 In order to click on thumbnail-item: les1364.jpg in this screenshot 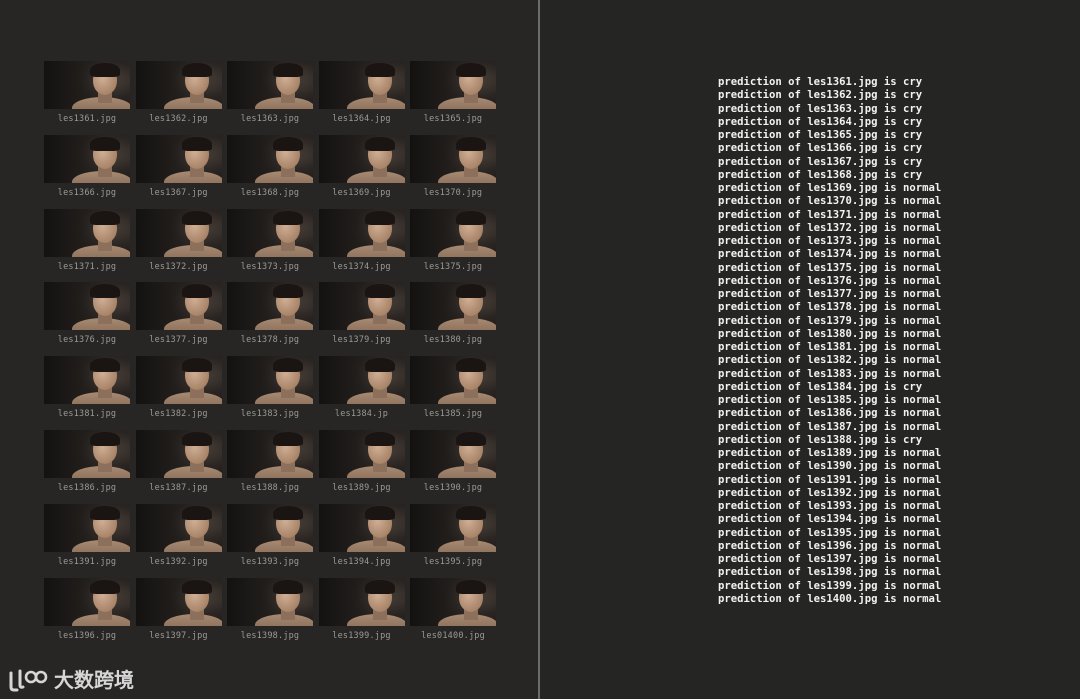, I will do `click(361, 98)`.